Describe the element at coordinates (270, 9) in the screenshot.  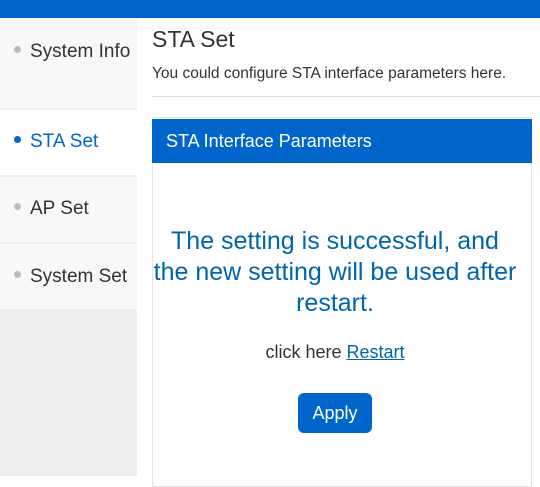
I see `top-bar` at that location.